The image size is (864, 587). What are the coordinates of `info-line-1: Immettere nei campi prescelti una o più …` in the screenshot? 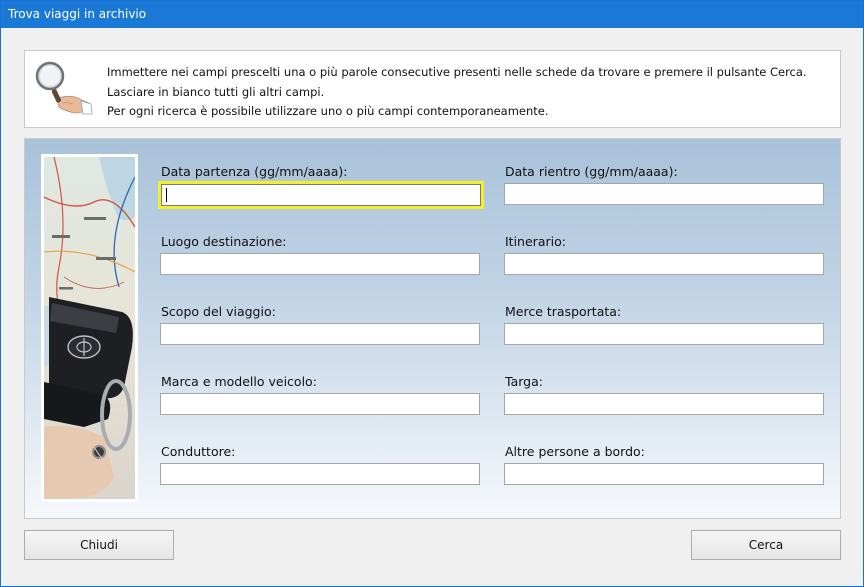 It's located at (457, 72).